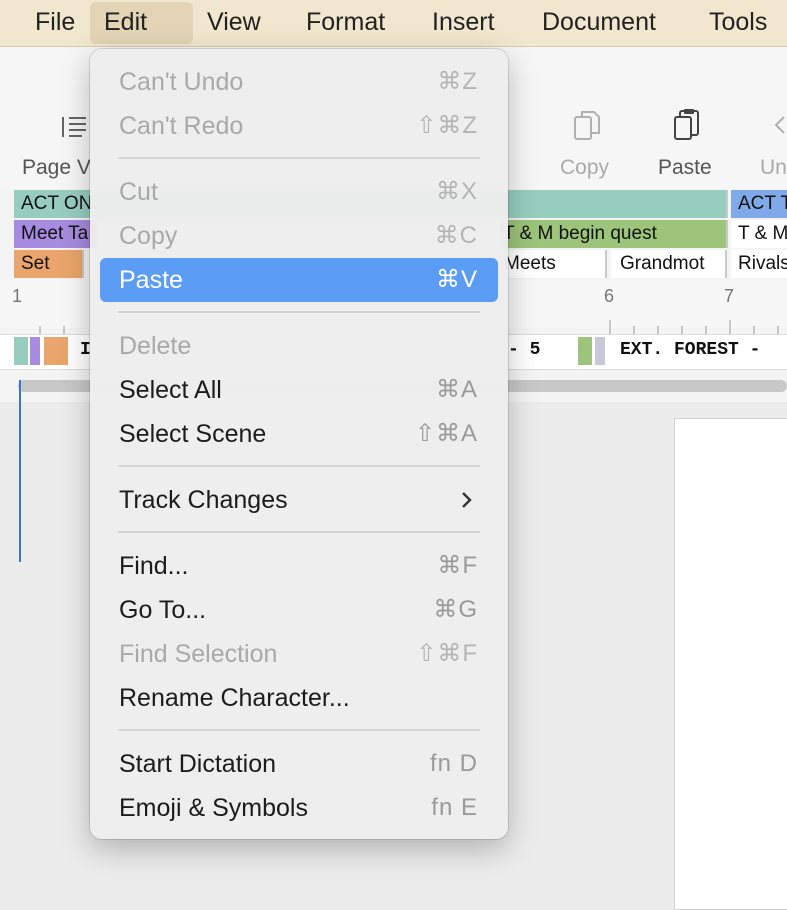  I want to click on menu-item-label: Select Scene, so click(193, 434).